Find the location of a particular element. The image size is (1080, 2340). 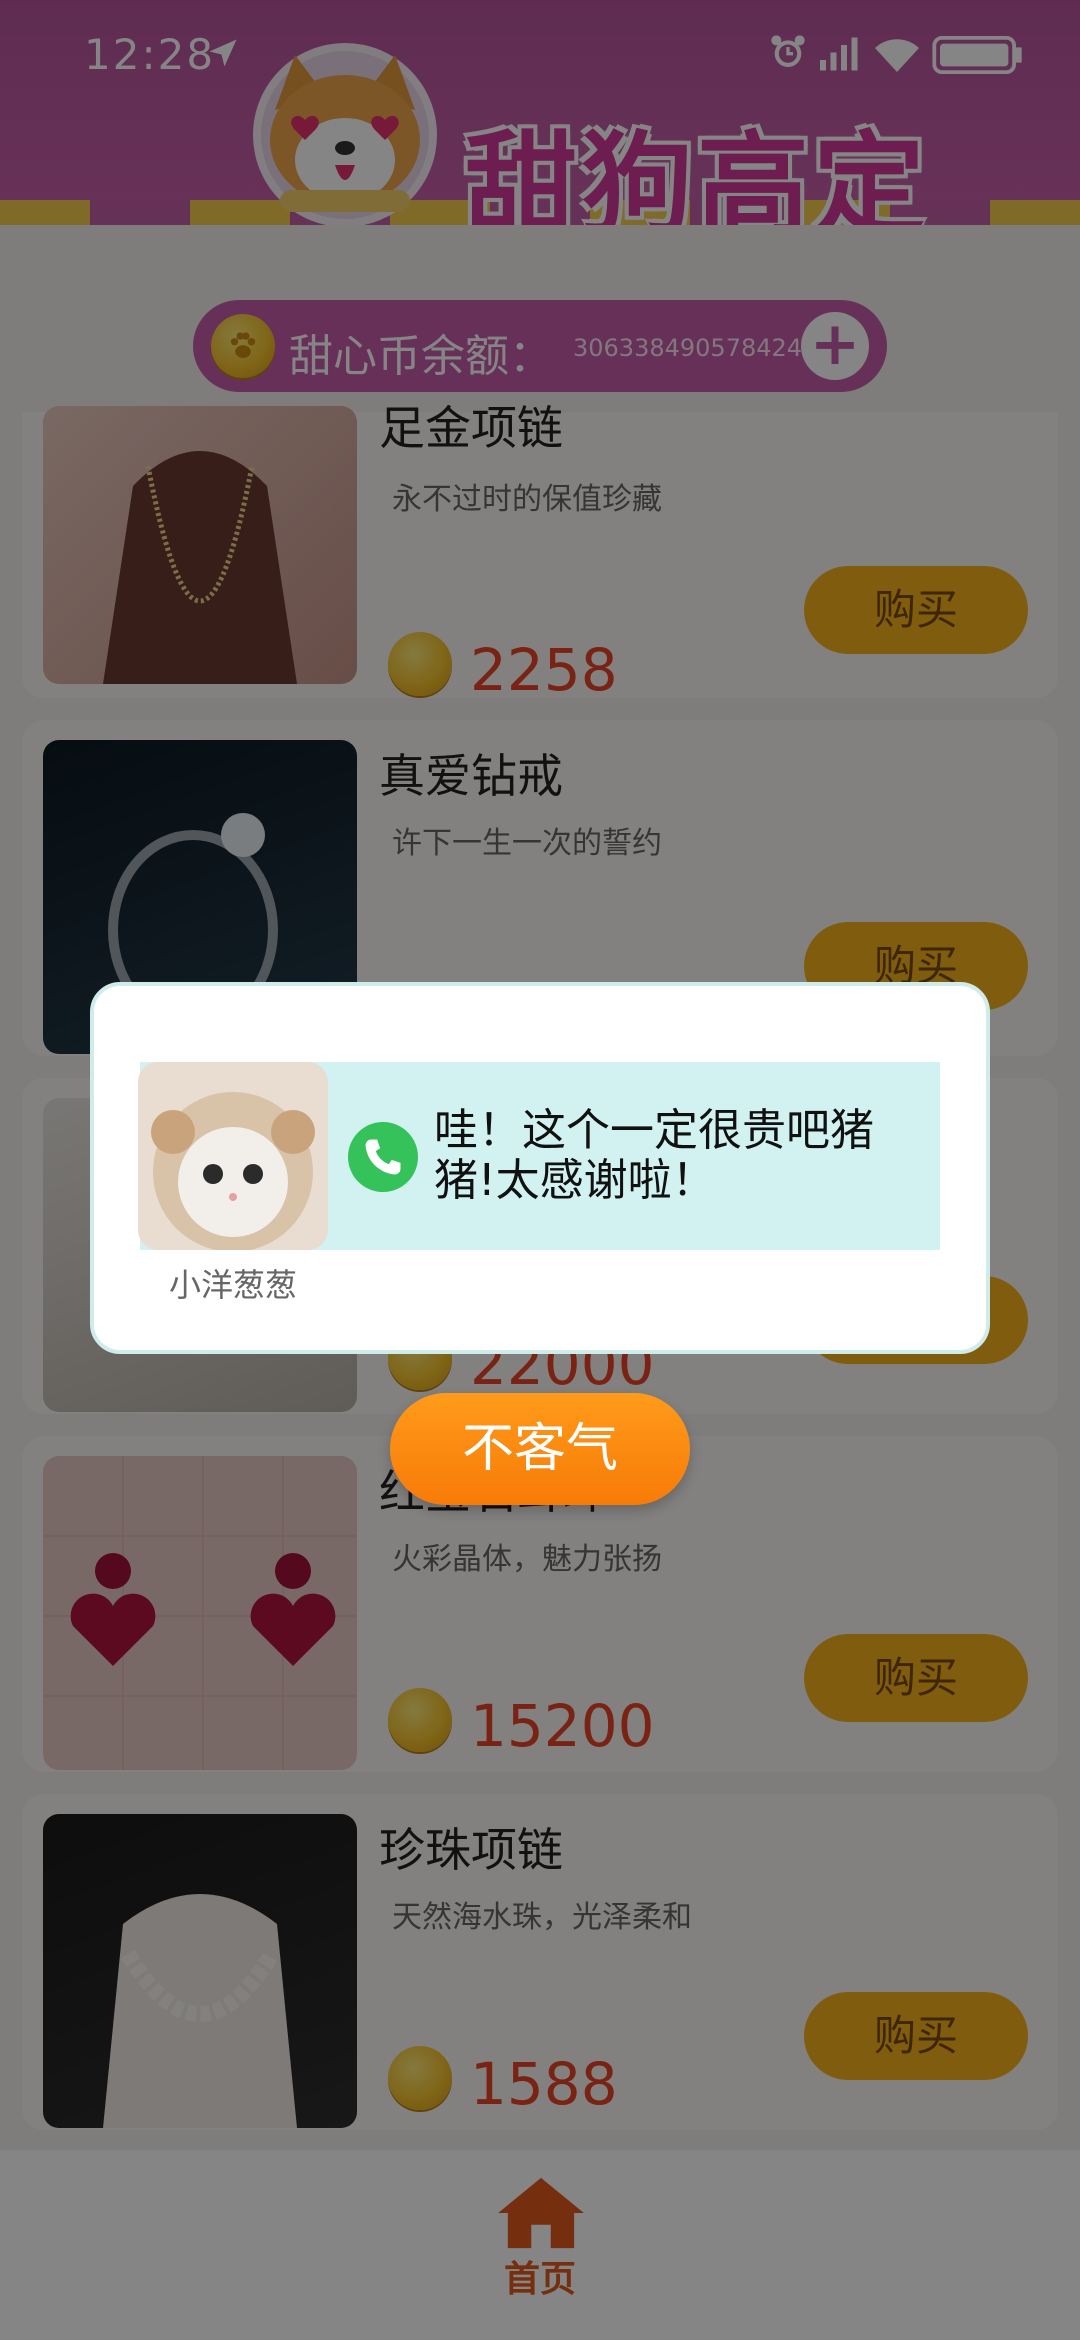

confirm-button: 不客气 is located at coordinates (540, 1449).